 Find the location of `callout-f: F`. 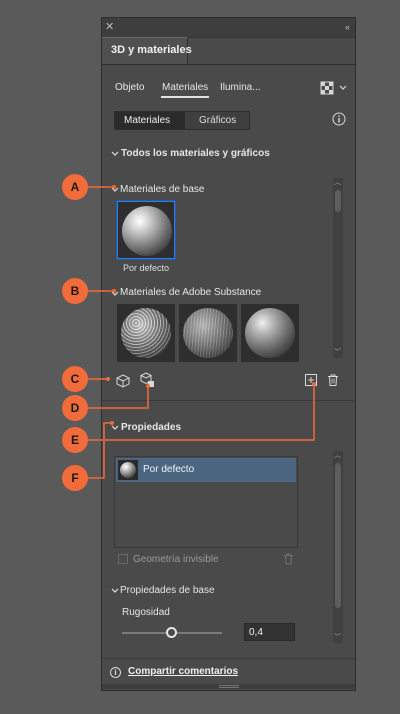

callout-f: F is located at coordinates (75, 478).